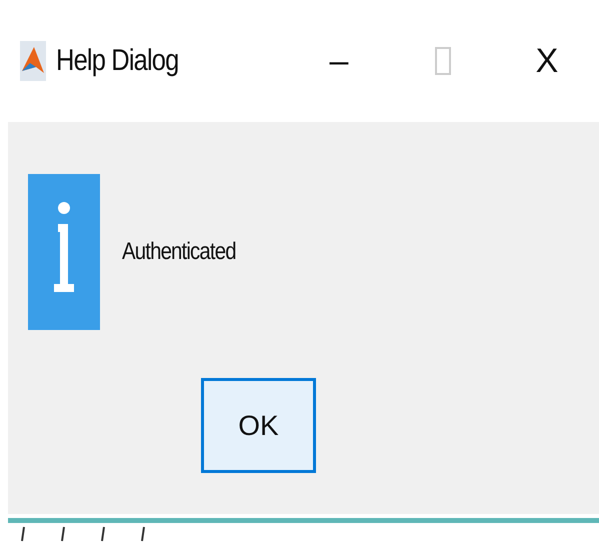 This screenshot has width=599, height=554. Describe the element at coordinates (547, 61) in the screenshot. I see `close-button: X` at that location.